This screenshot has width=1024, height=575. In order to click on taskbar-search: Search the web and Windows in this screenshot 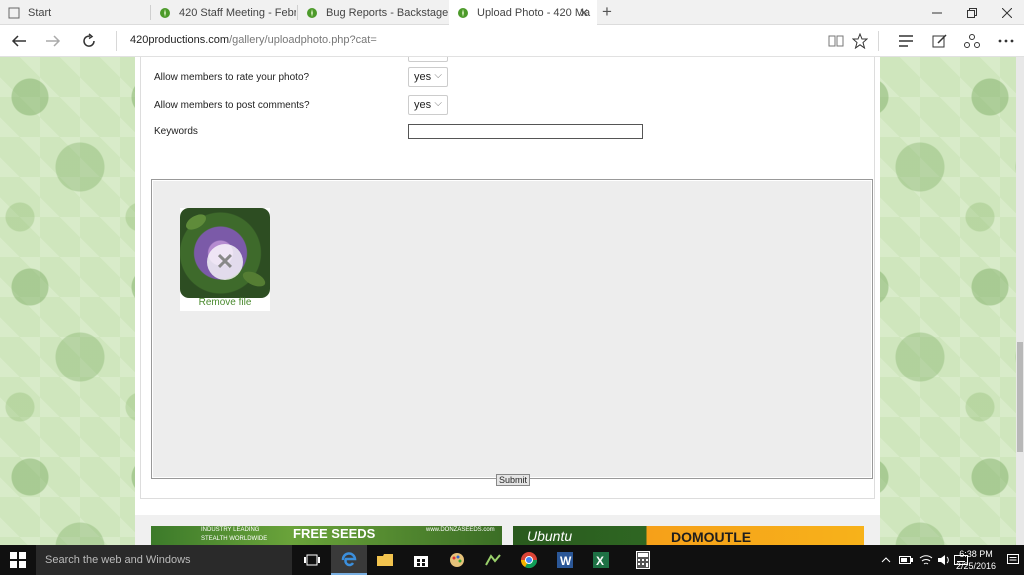, I will do `click(164, 560)`.